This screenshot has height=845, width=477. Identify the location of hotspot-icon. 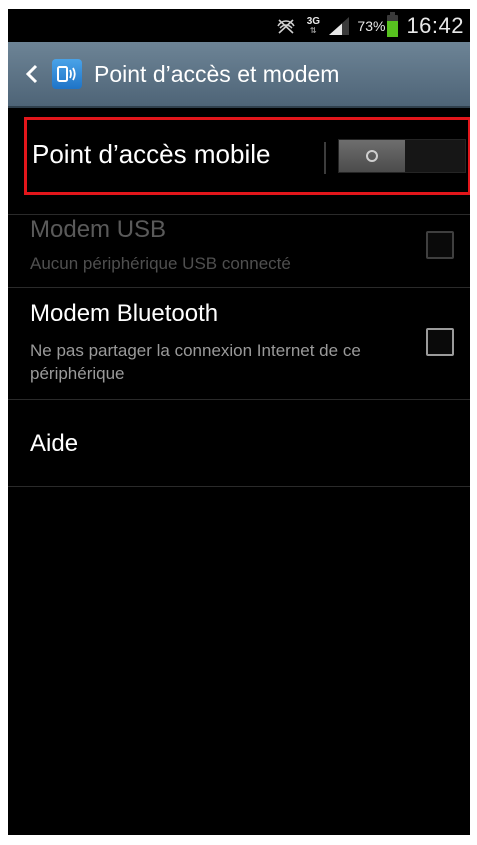
(67, 74).